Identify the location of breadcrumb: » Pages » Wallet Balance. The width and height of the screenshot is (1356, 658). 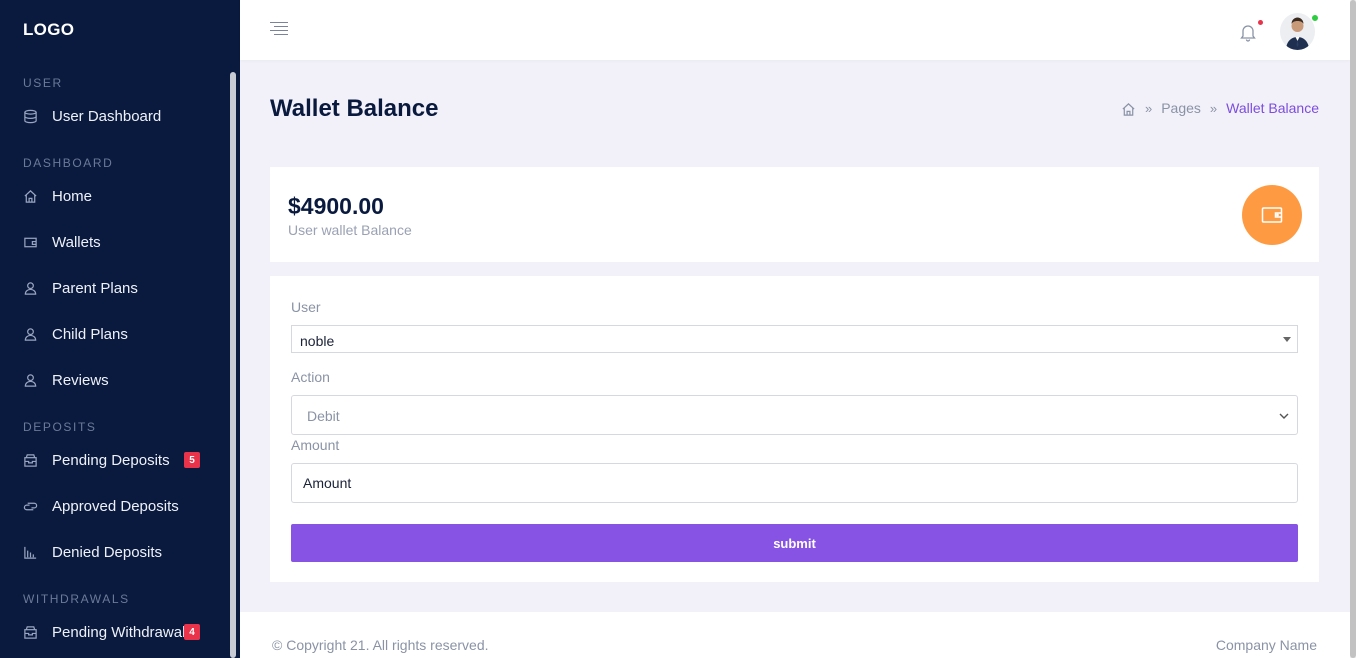
(1220, 108).